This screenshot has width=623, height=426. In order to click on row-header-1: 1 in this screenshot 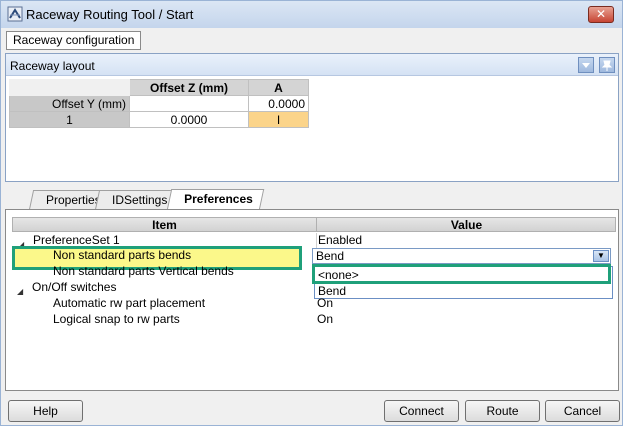, I will do `click(69, 119)`.